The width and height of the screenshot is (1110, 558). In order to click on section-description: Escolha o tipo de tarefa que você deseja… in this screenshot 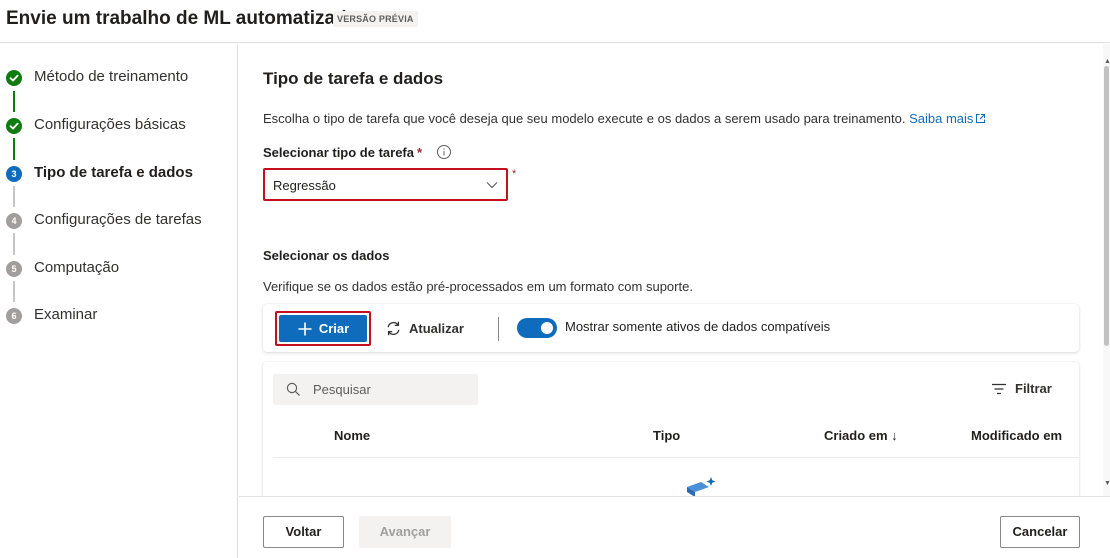, I will do `click(624, 118)`.